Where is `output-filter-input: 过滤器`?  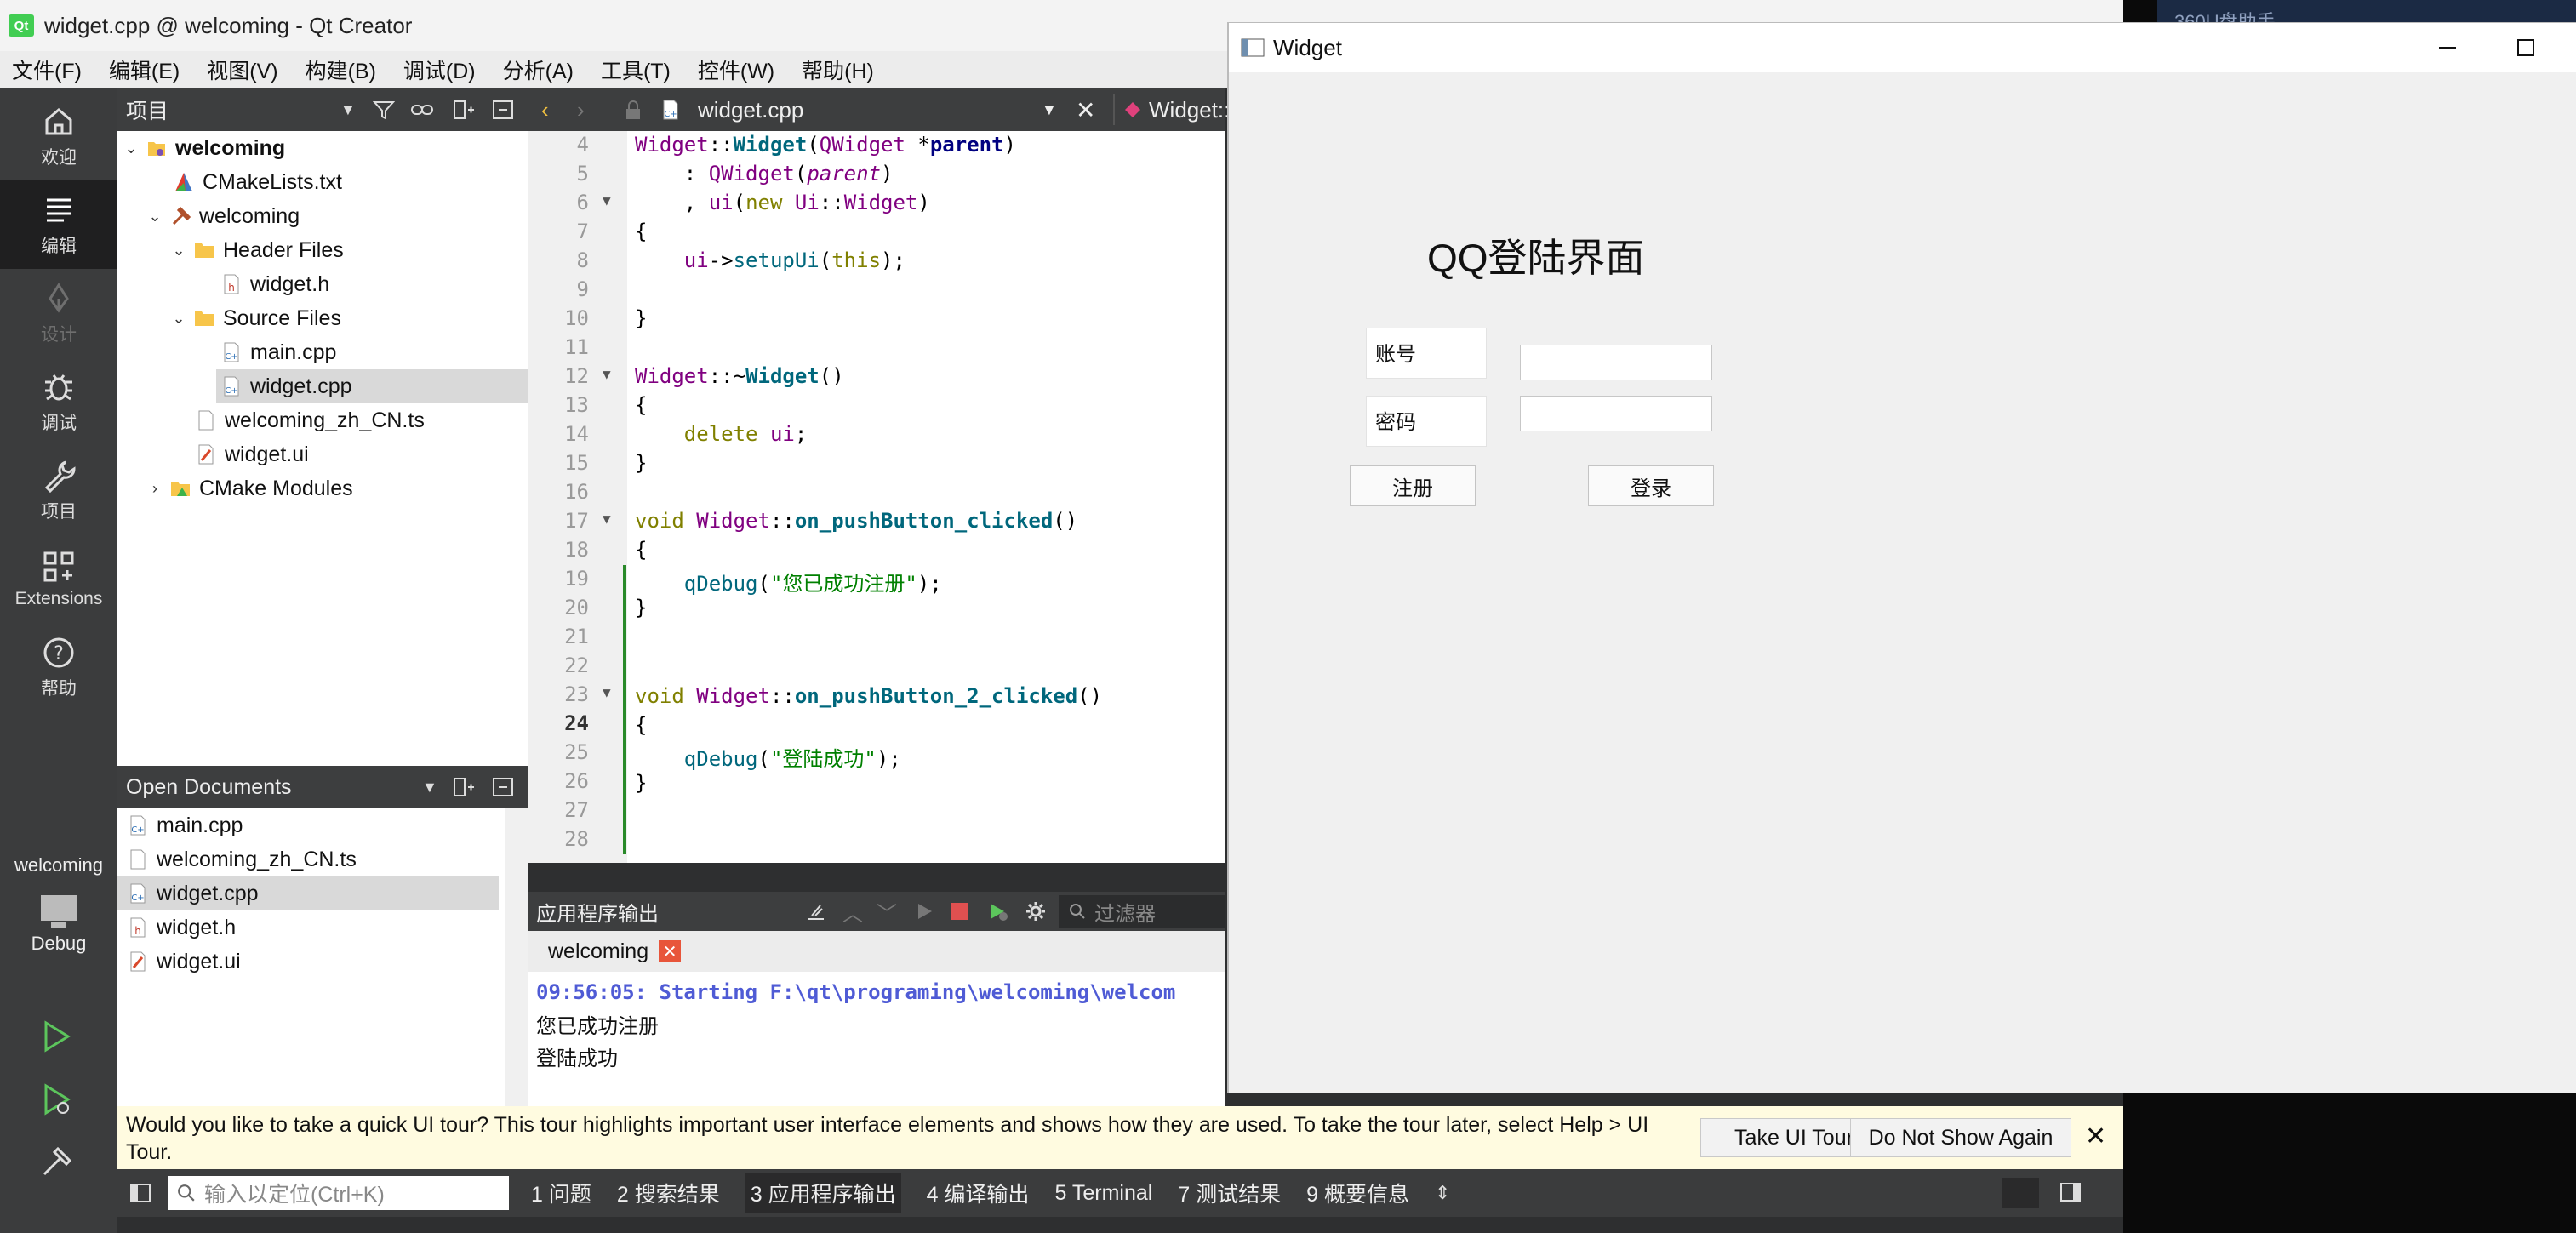 output-filter-input: 过滤器 is located at coordinates (1142, 911).